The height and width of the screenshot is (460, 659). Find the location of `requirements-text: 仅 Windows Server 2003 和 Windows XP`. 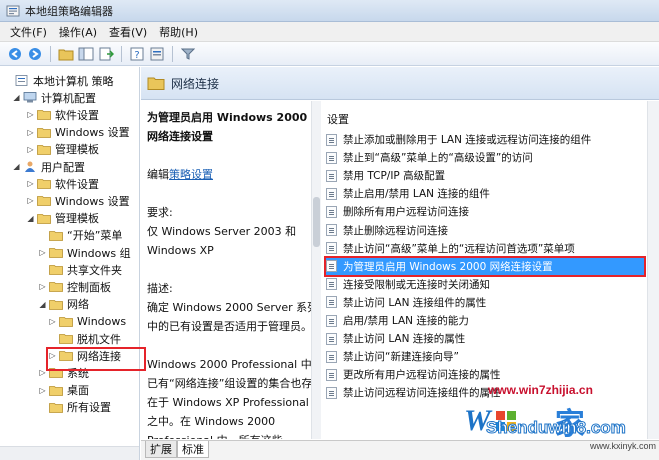

requirements-text: 仅 Windows Server 2003 和 Windows XP is located at coordinates (222, 241).